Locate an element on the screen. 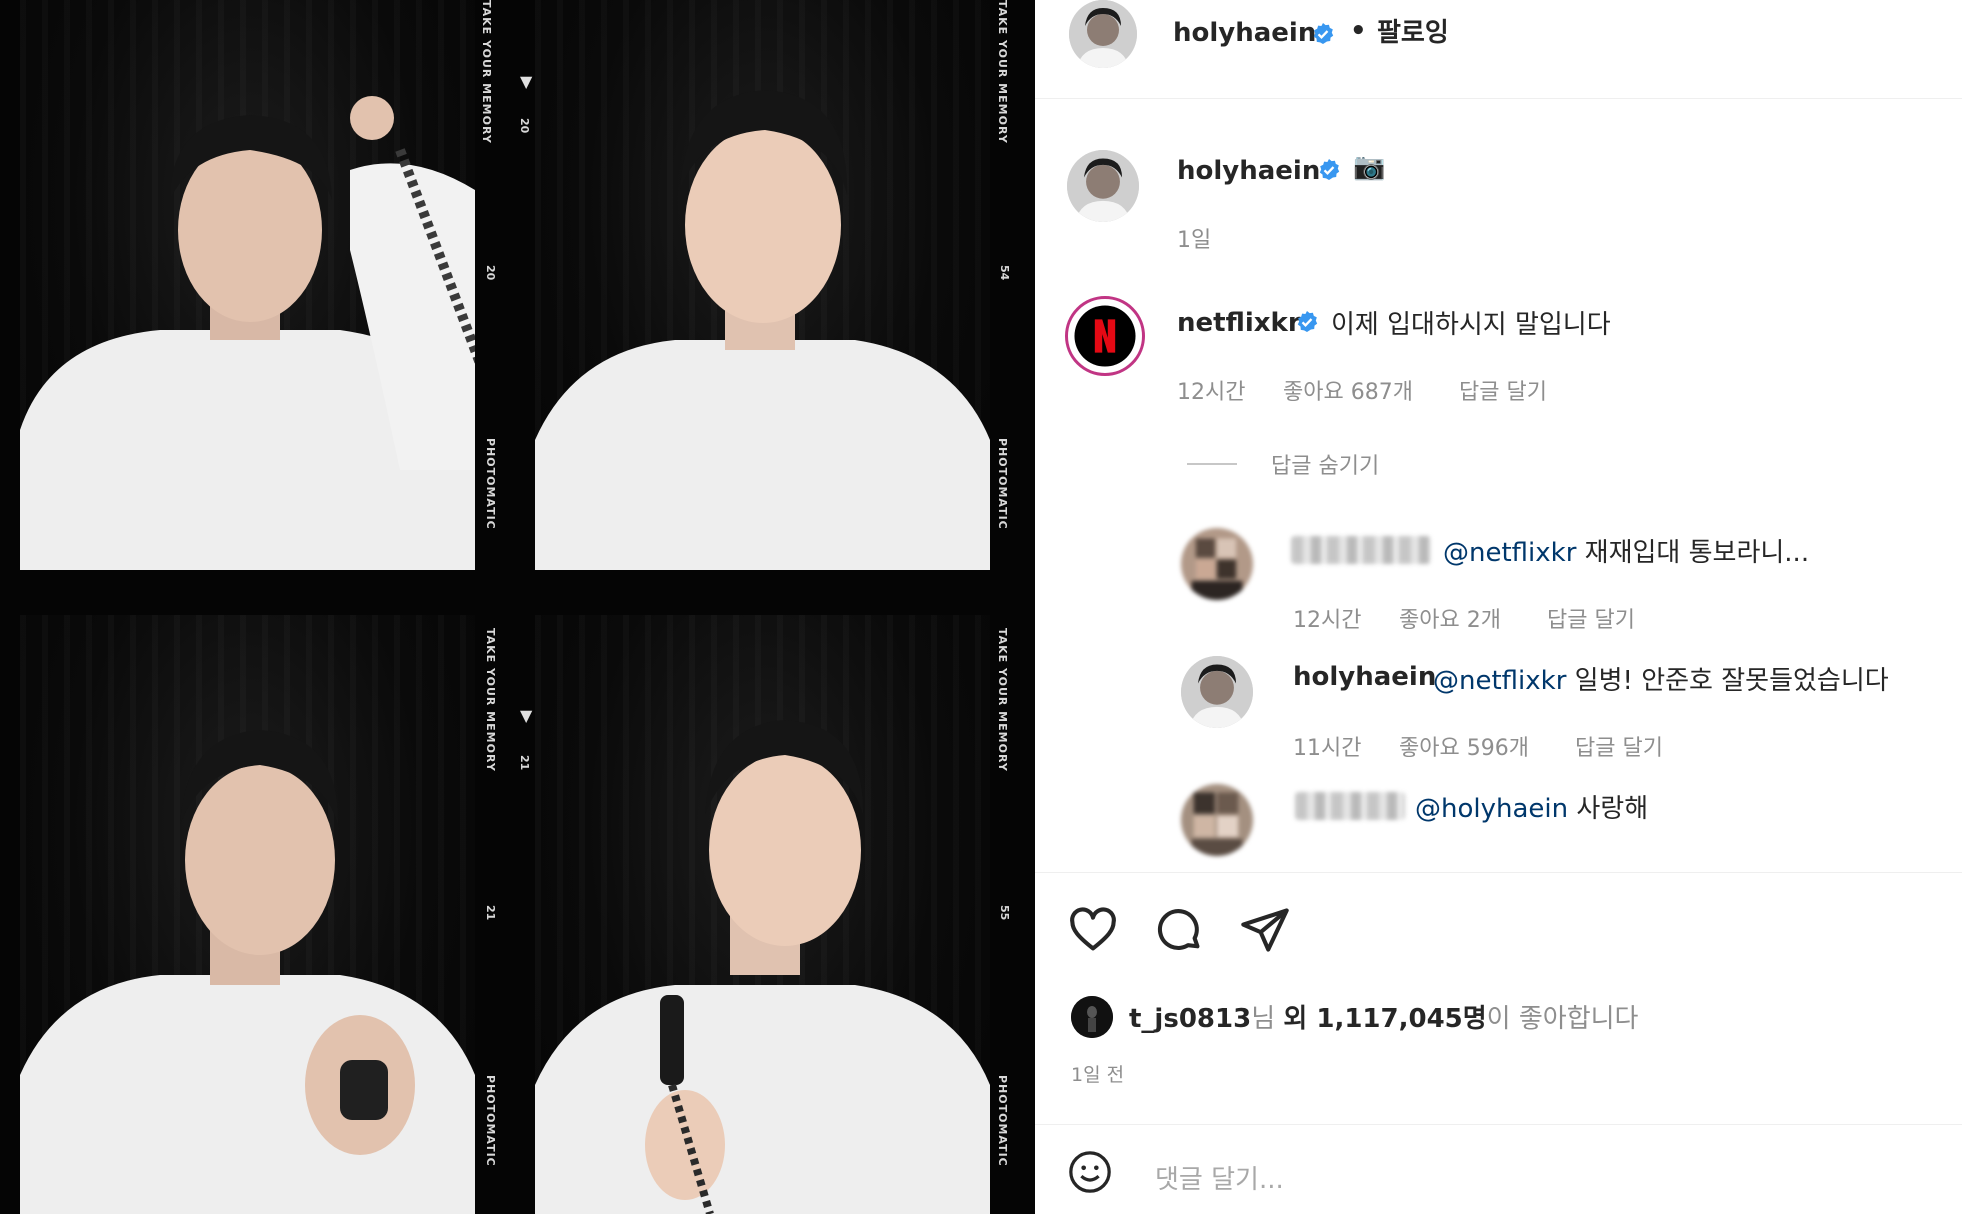 This screenshot has width=1962, height=1215. liker-username: t_js0813 is located at coordinates (1190, 1019).